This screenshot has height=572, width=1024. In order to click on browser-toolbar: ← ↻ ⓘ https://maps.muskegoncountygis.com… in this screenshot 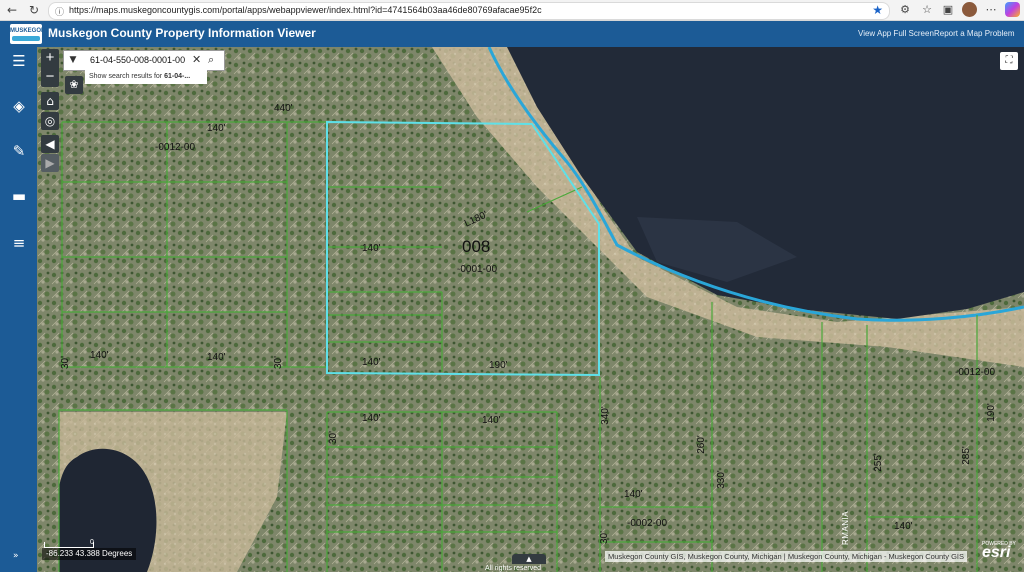, I will do `click(512, 10)`.